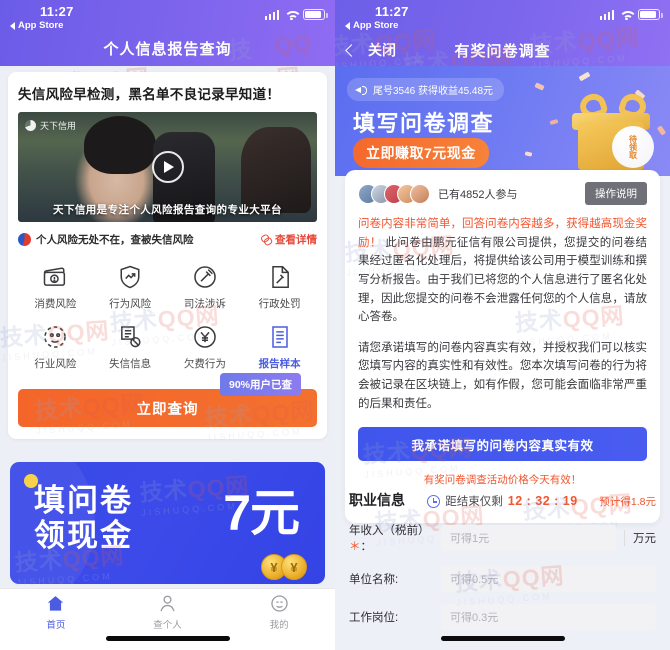 The image size is (670, 650). I want to click on wallet-warning-icon, so click(55, 277).